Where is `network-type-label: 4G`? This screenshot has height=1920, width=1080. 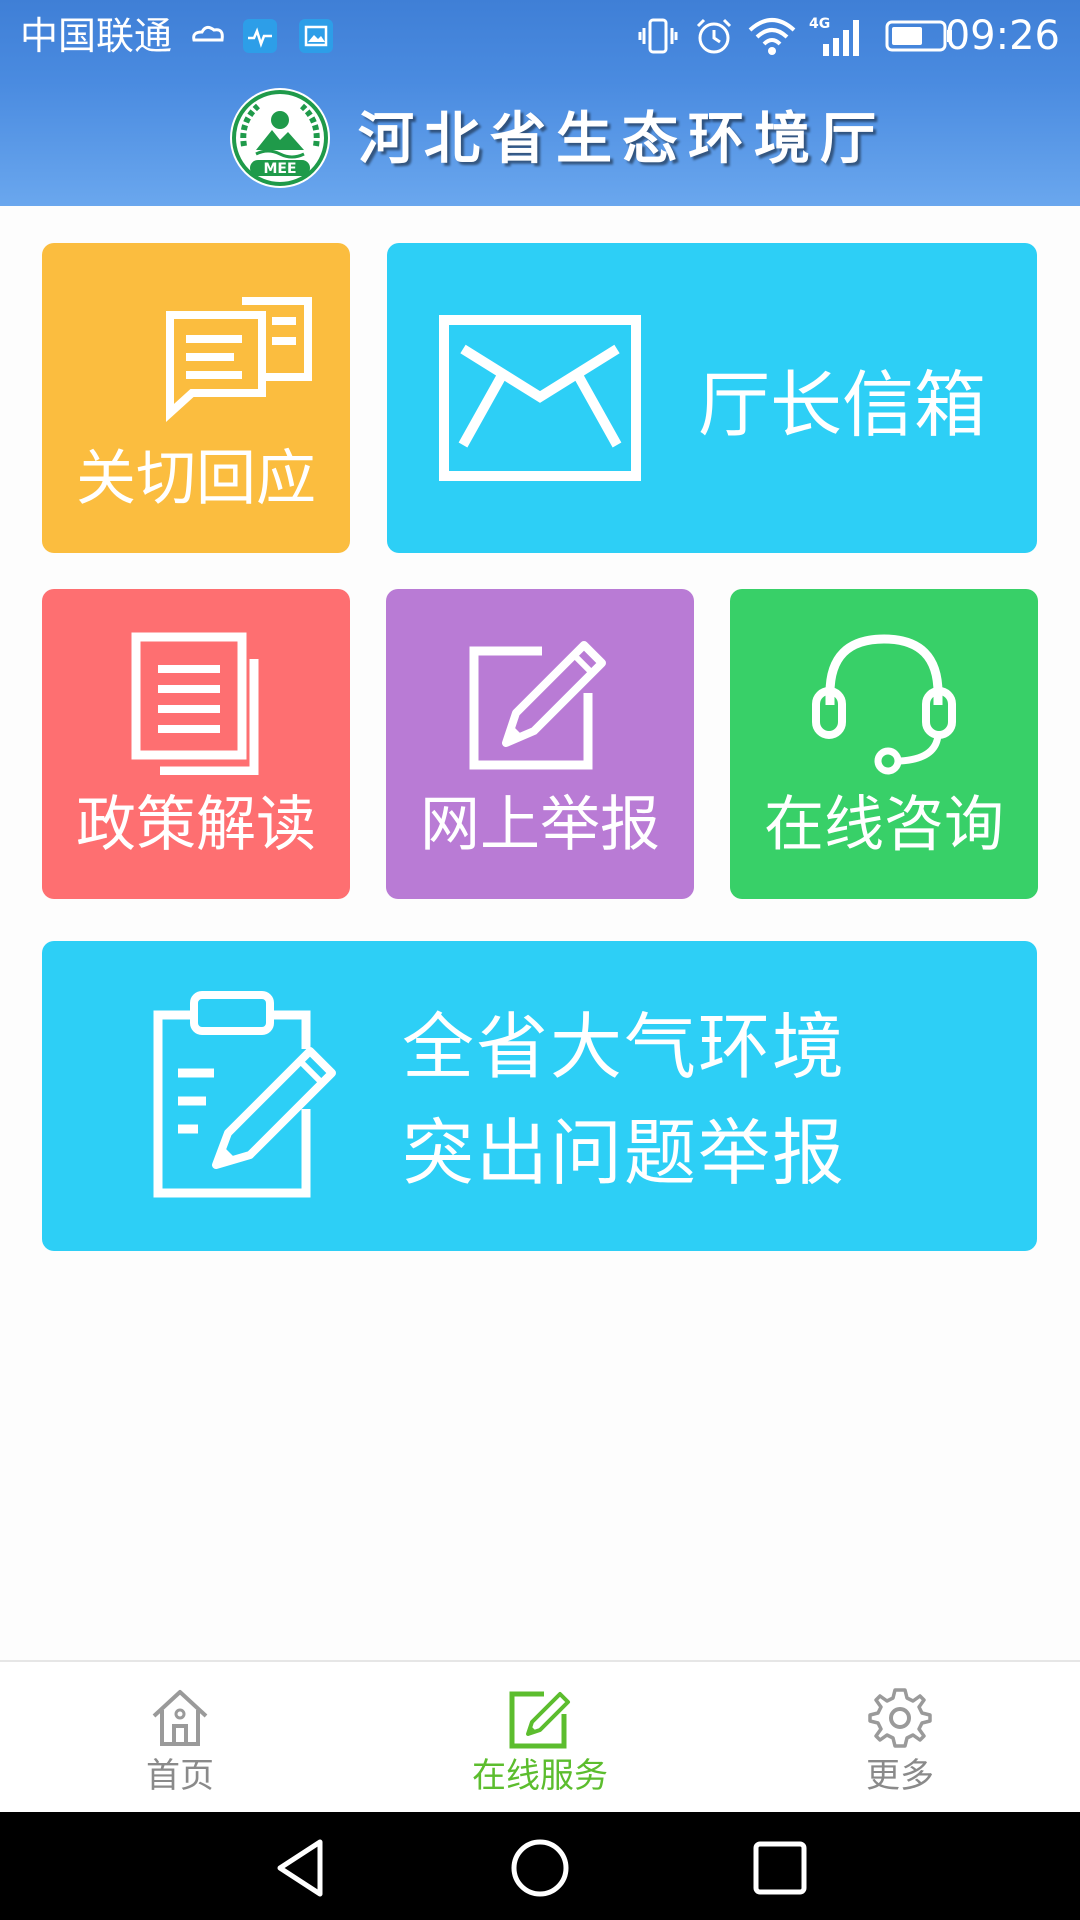 network-type-label: 4G is located at coordinates (819, 24).